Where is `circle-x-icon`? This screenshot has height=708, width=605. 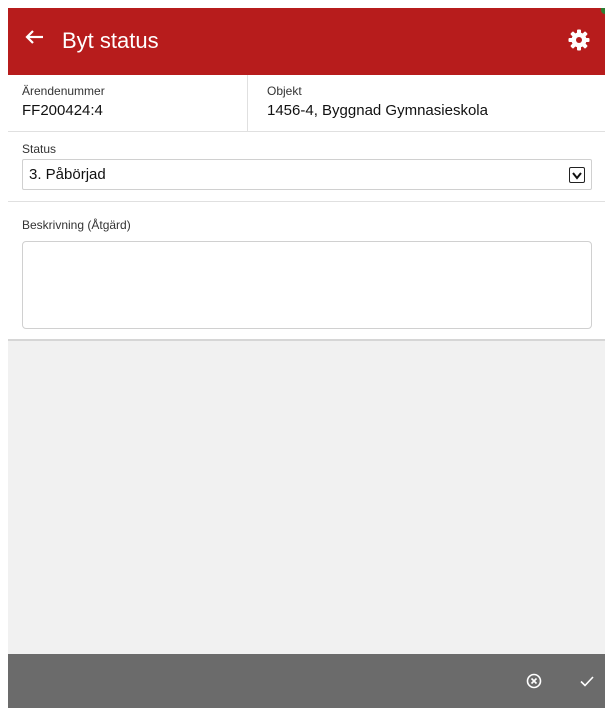
circle-x-icon is located at coordinates (534, 681).